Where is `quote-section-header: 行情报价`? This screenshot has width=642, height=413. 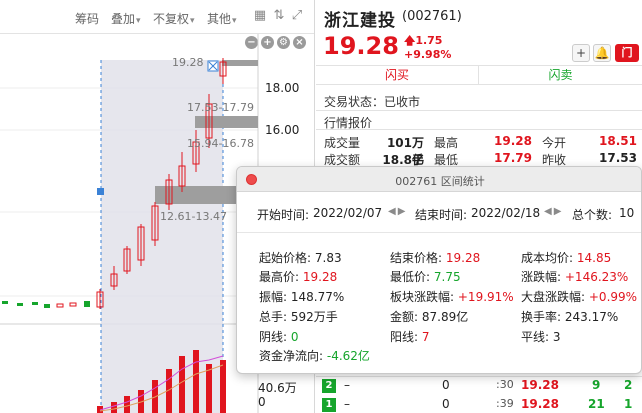 quote-section-header: 行情报价 is located at coordinates (479, 120).